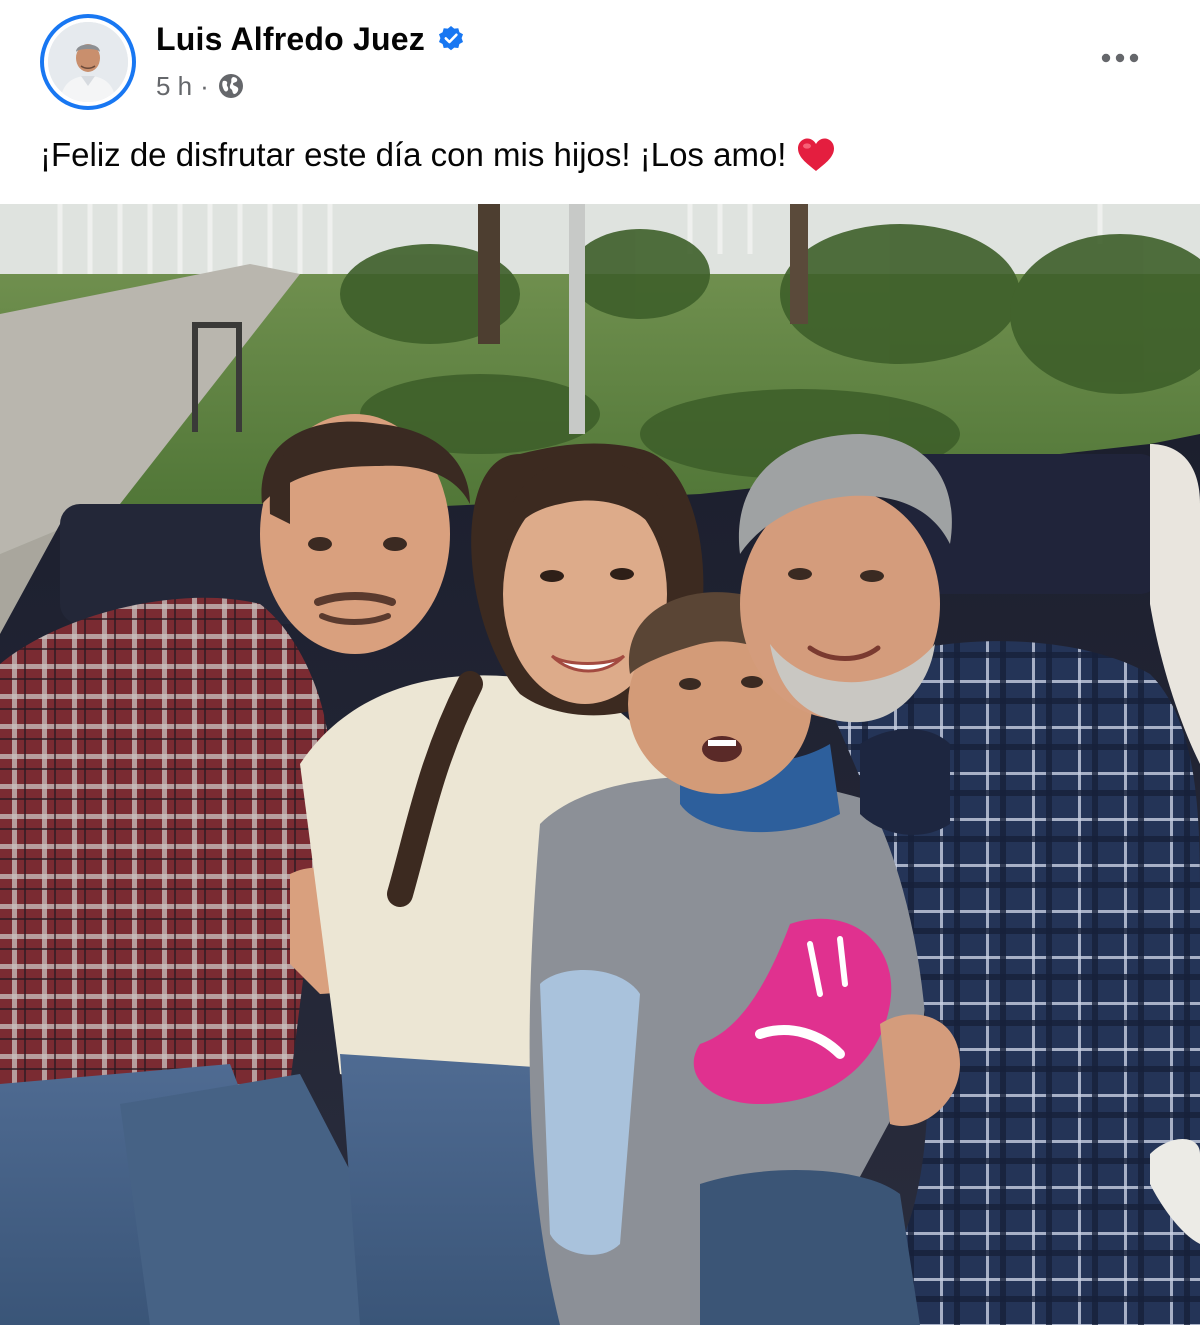  Describe the element at coordinates (451, 39) in the screenshot. I see `verified-badge-icon` at that location.